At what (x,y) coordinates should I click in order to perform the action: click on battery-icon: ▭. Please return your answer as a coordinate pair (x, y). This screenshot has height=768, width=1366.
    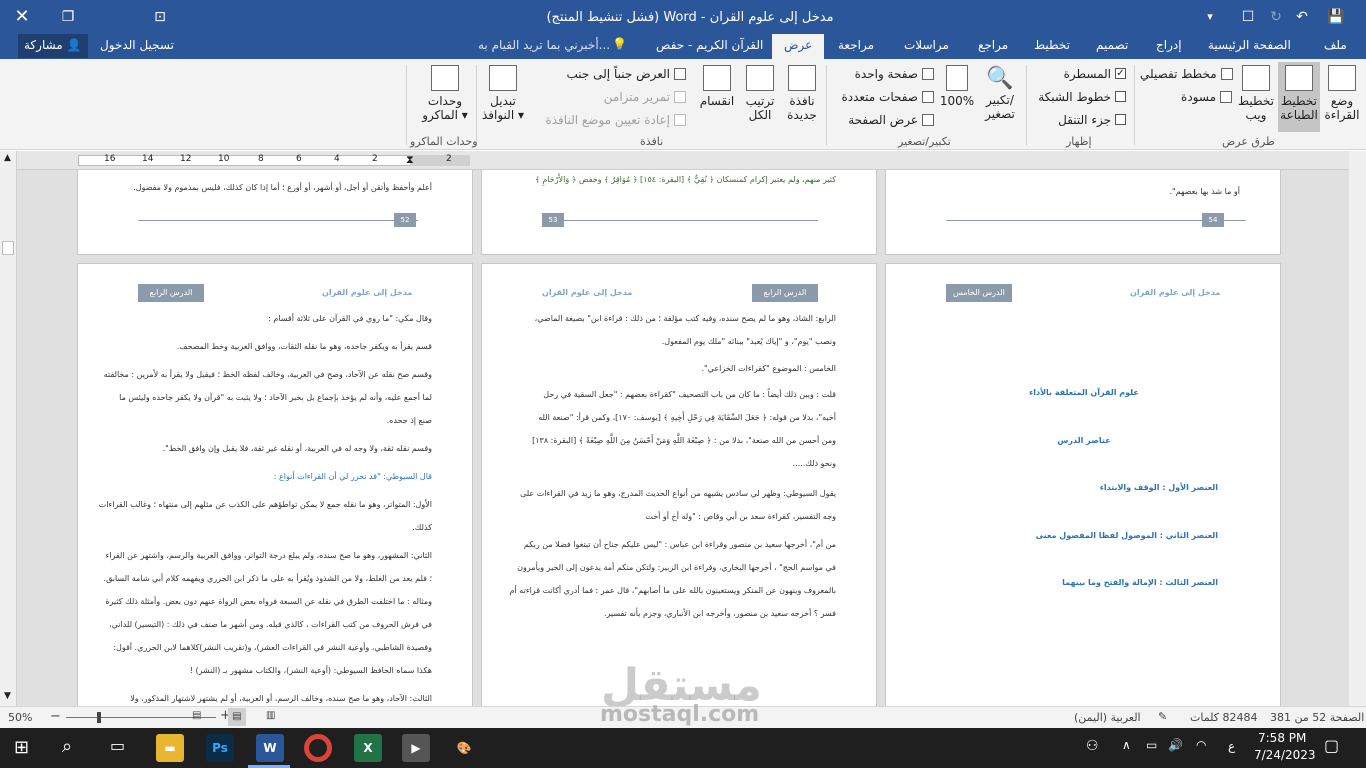
    Looking at the image, I should click on (1151, 745).